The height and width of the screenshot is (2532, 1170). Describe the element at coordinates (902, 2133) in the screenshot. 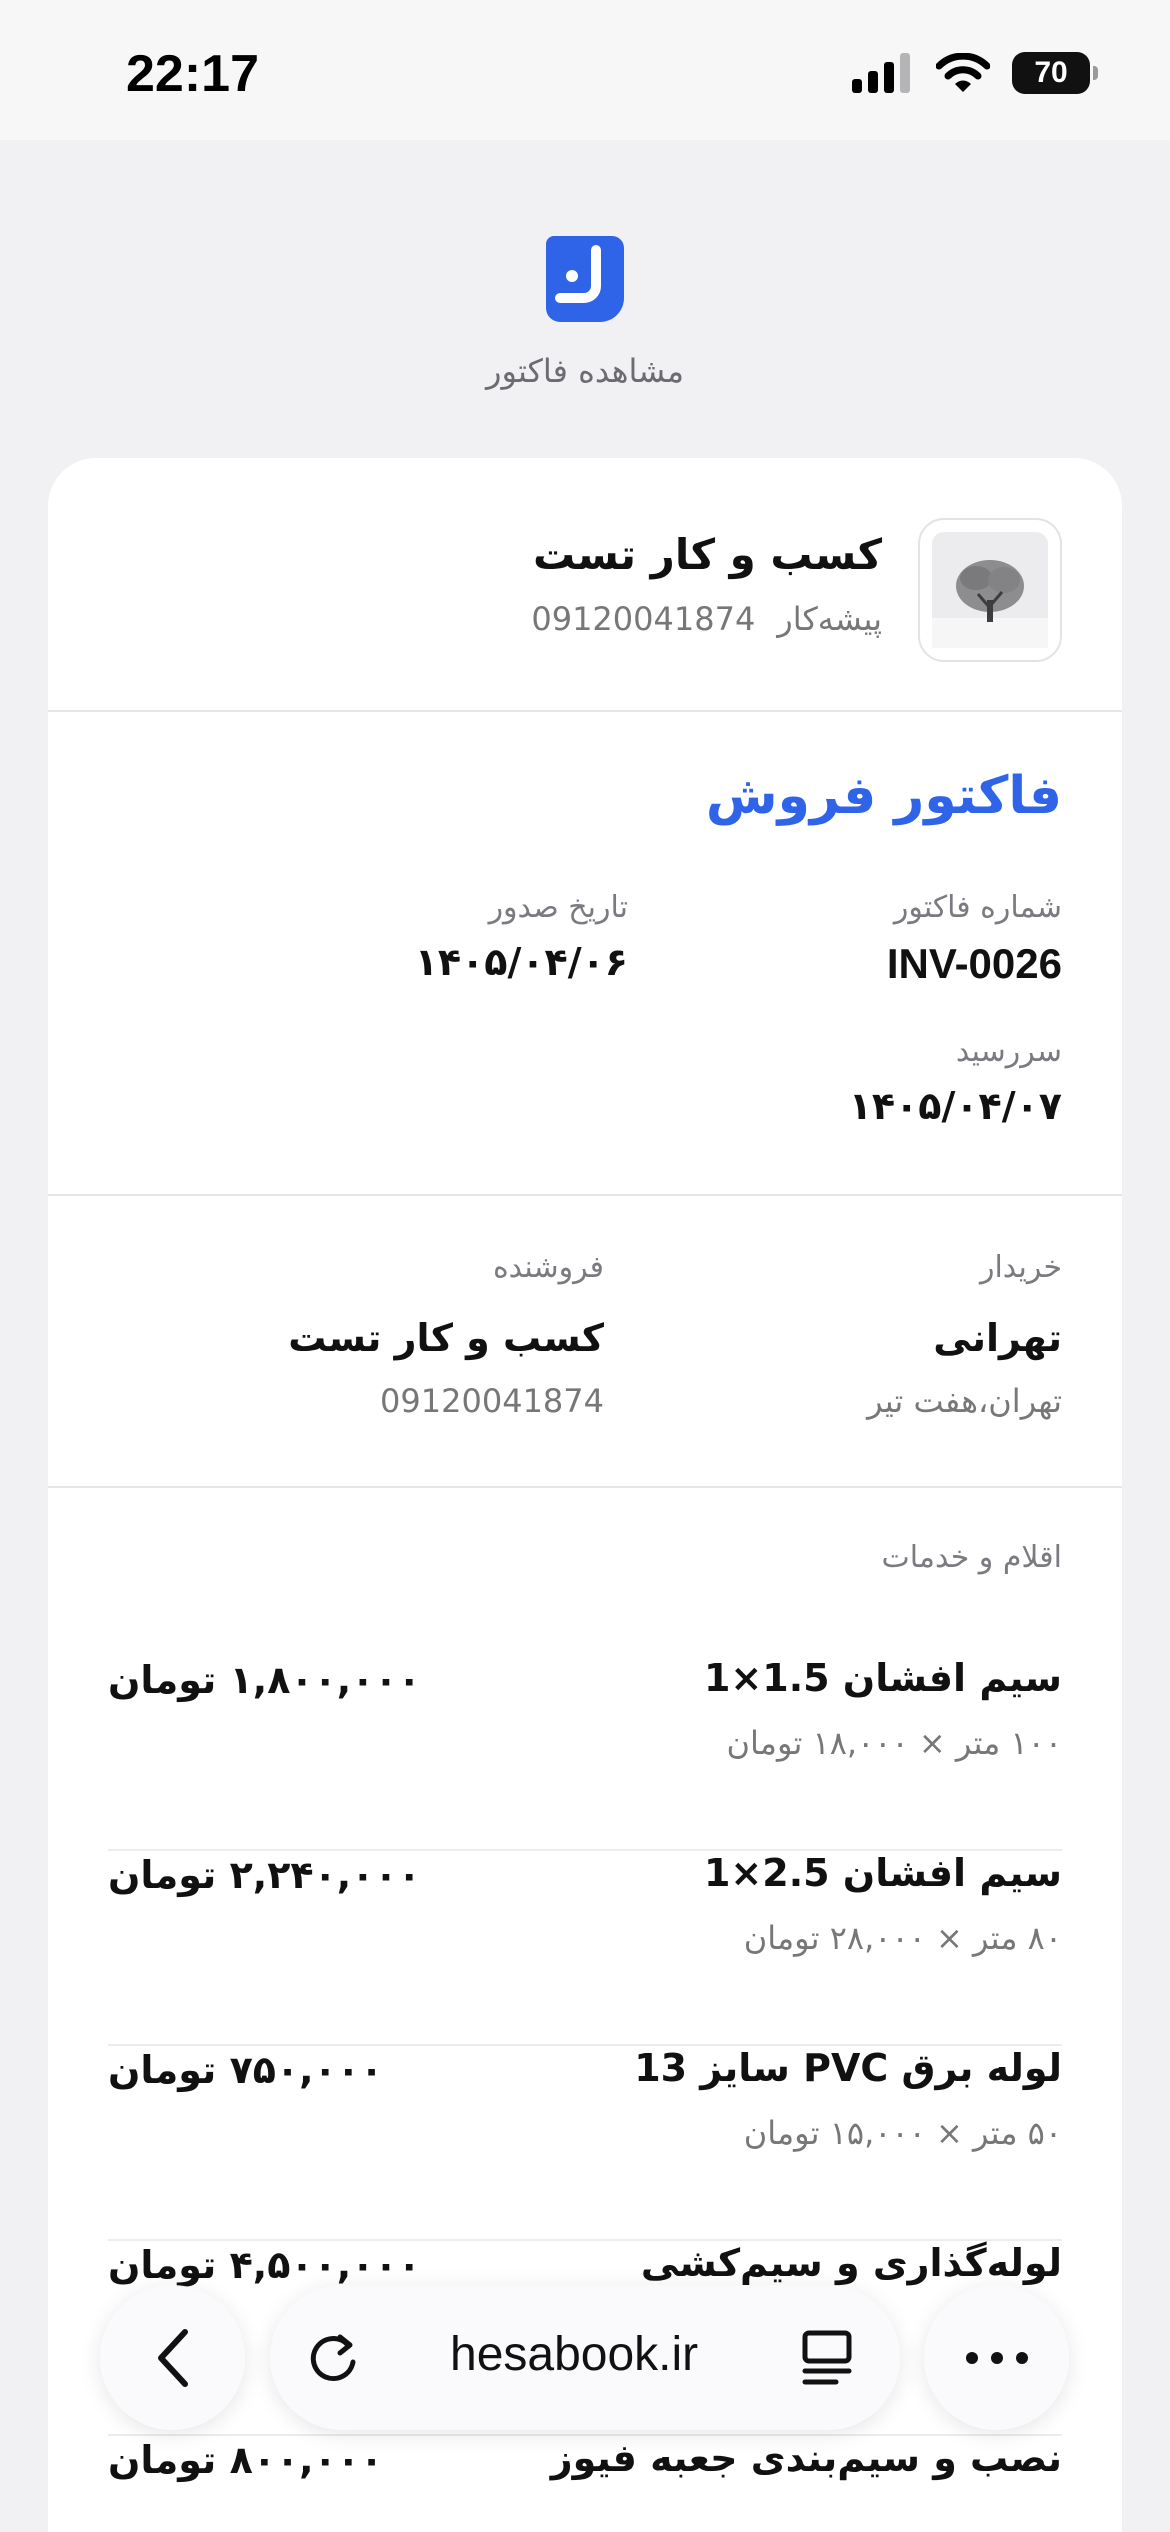

I see `item-desc: ۵۰ متر × ۱۵,۰۰۰ تومان` at that location.